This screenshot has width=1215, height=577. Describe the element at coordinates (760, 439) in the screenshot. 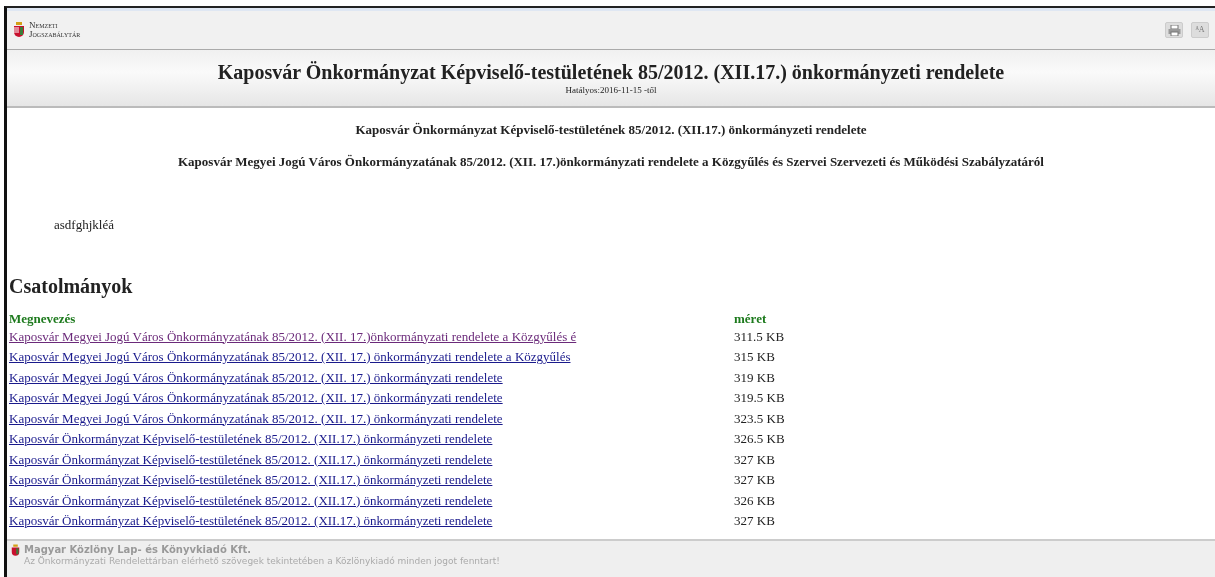

I see `file-size: 326.5 KB` at that location.